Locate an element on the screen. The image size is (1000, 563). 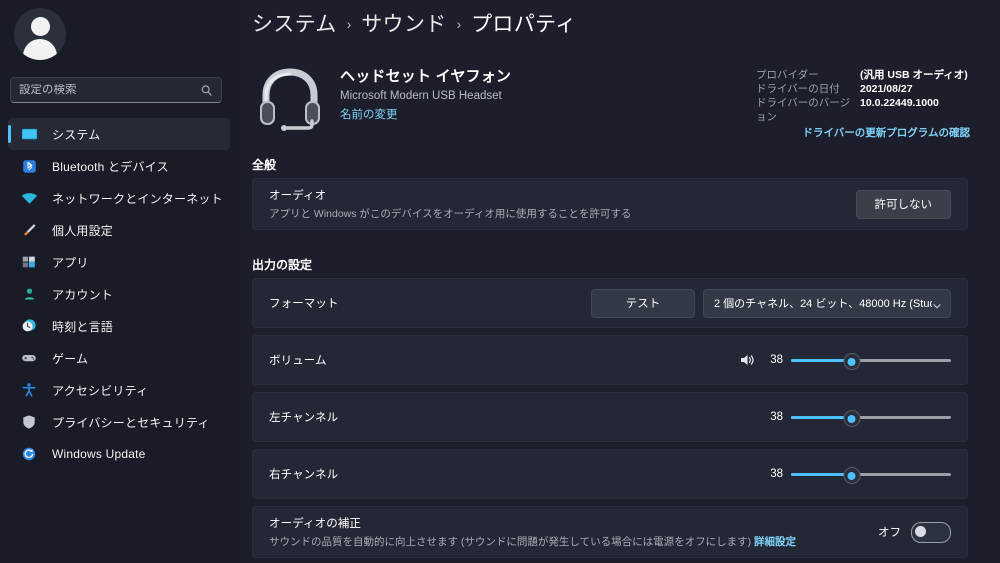
sidebar-item-label: アプリ is located at coordinates (70, 262).